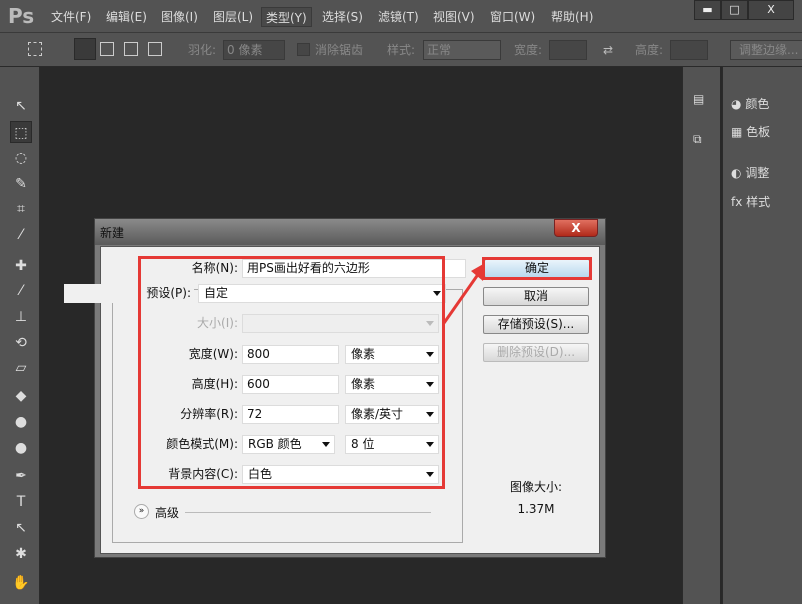 This screenshot has height=604, width=802. I want to click on fx-icon: fx, so click(737, 202).